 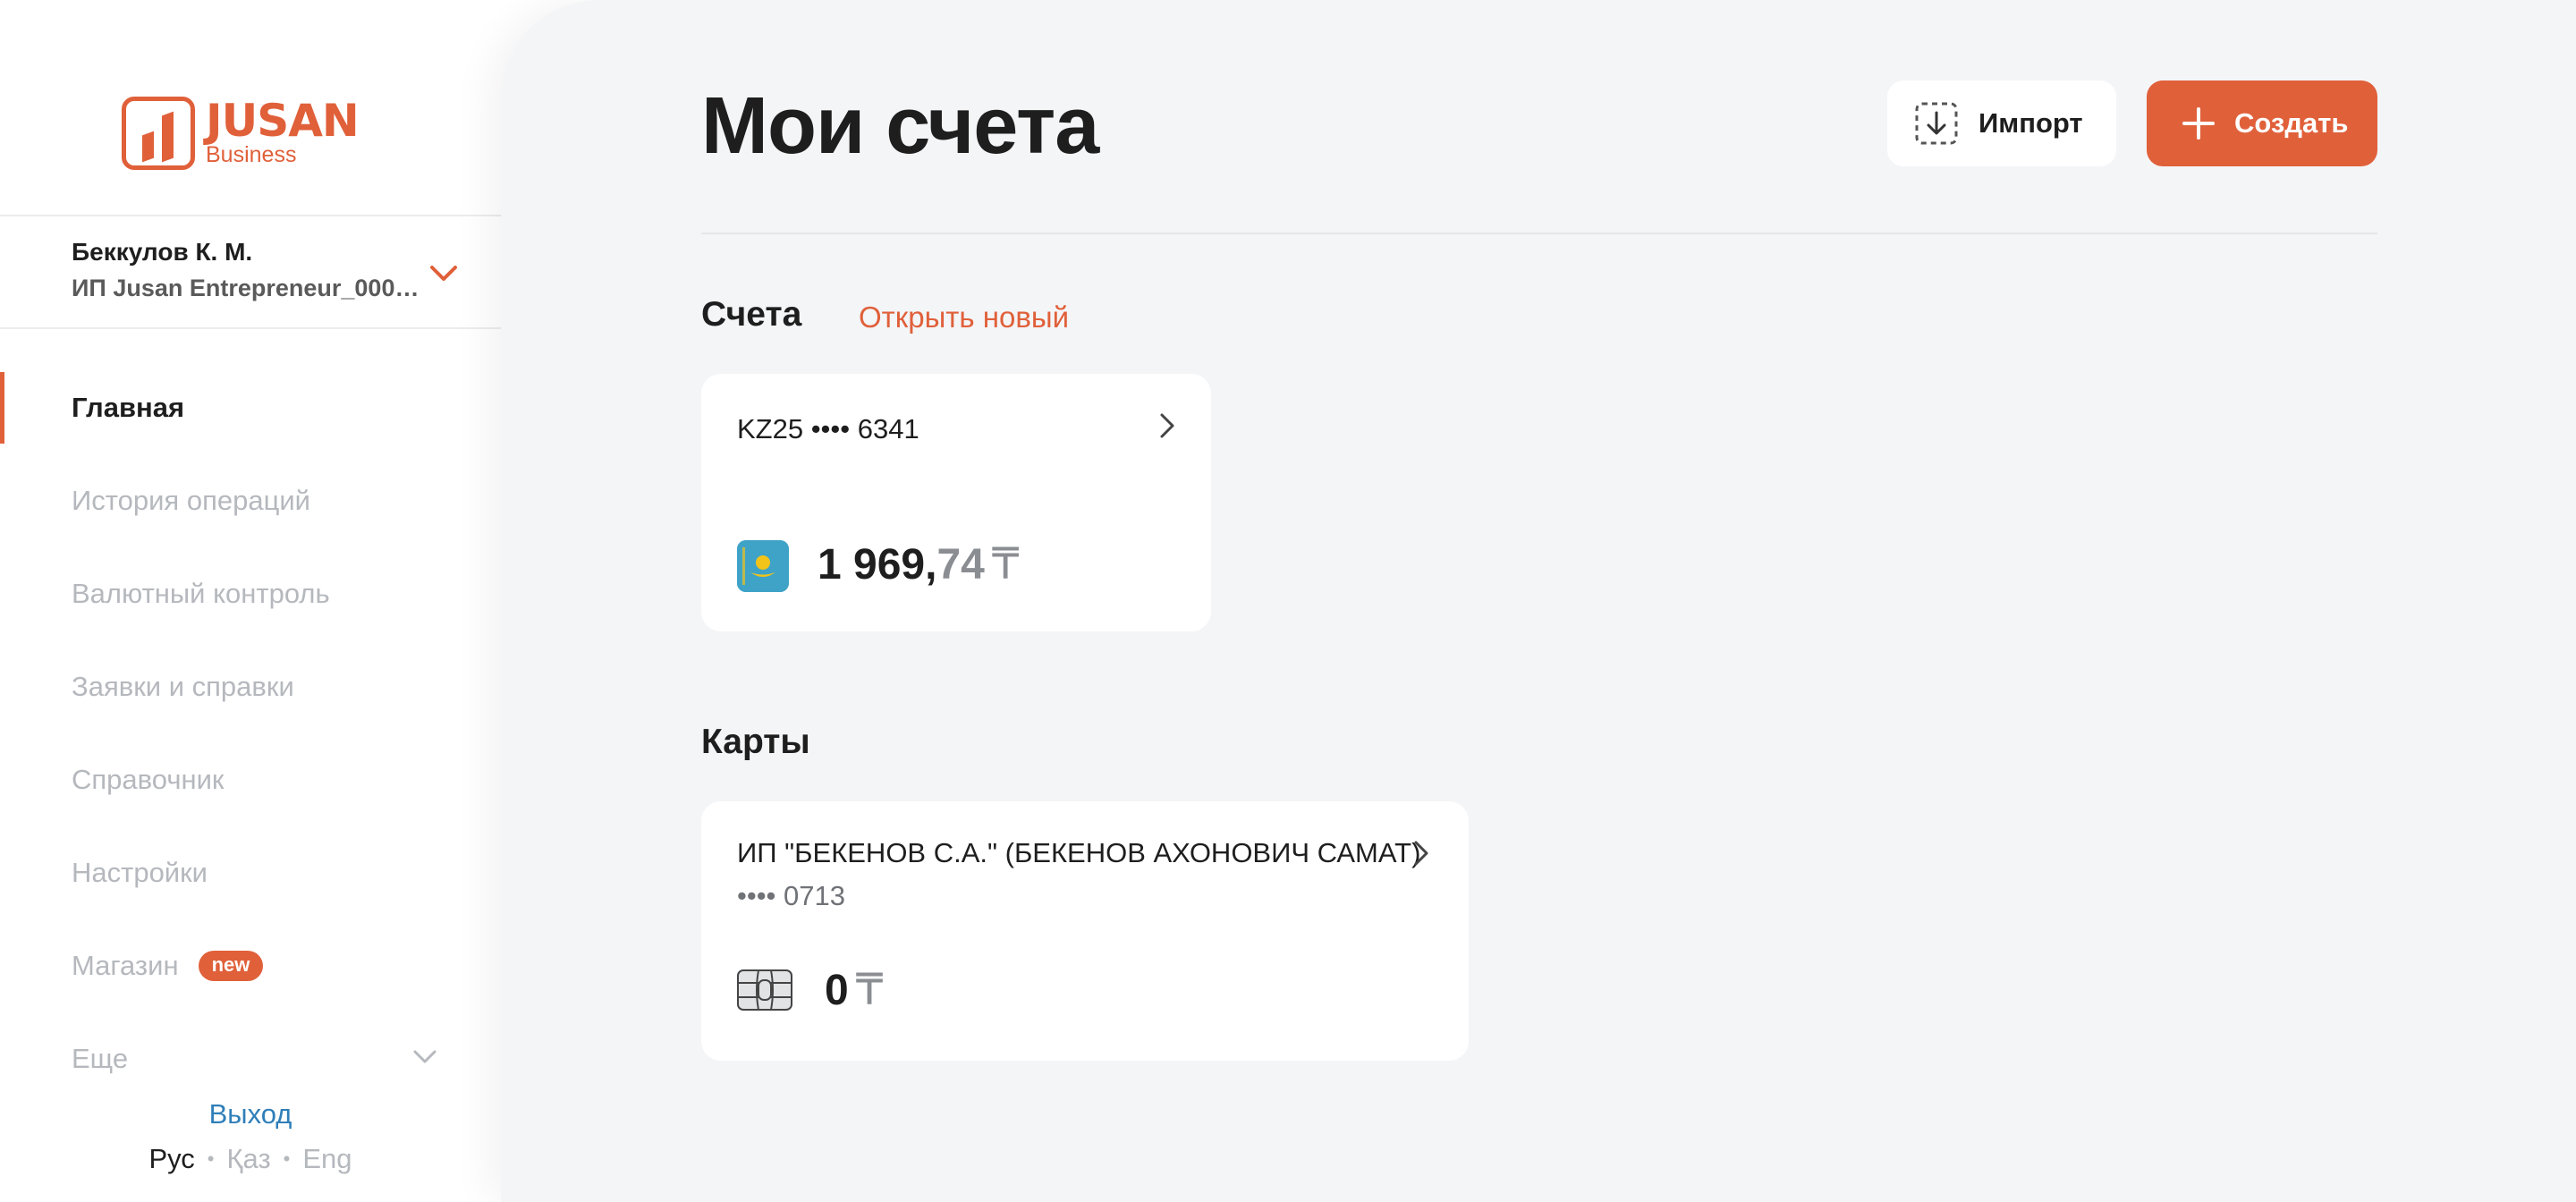 I want to click on logout-link: Выход, so click(x=250, y=1114).